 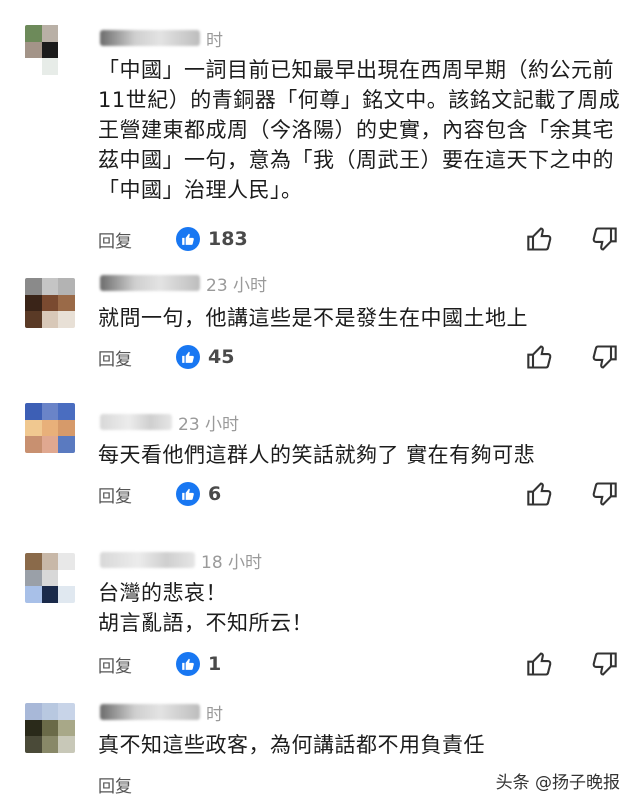 I want to click on comment-text: 台灣的悲哀！ 胡言亂語，不知所云！, so click(x=205, y=608).